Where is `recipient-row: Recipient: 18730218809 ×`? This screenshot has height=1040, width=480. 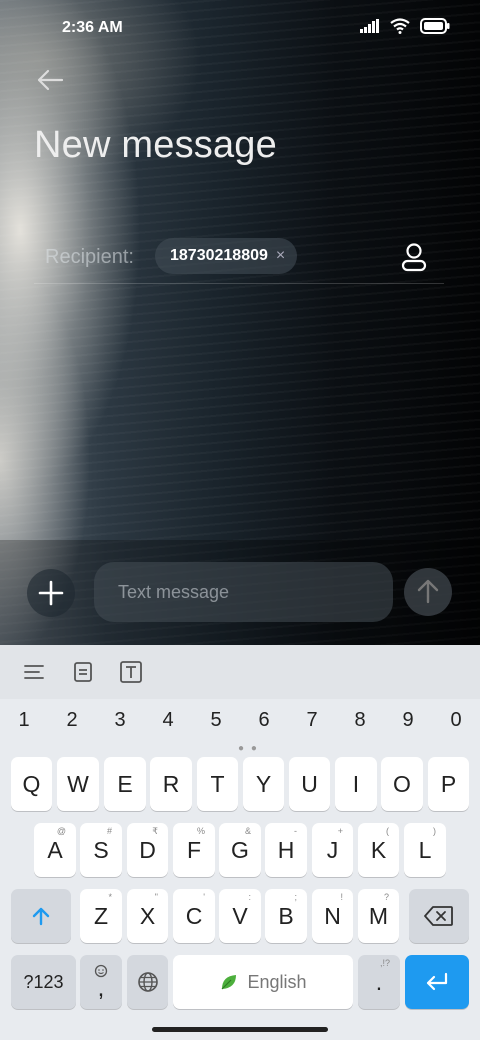 recipient-row: Recipient: 18730218809 × is located at coordinates (239, 258).